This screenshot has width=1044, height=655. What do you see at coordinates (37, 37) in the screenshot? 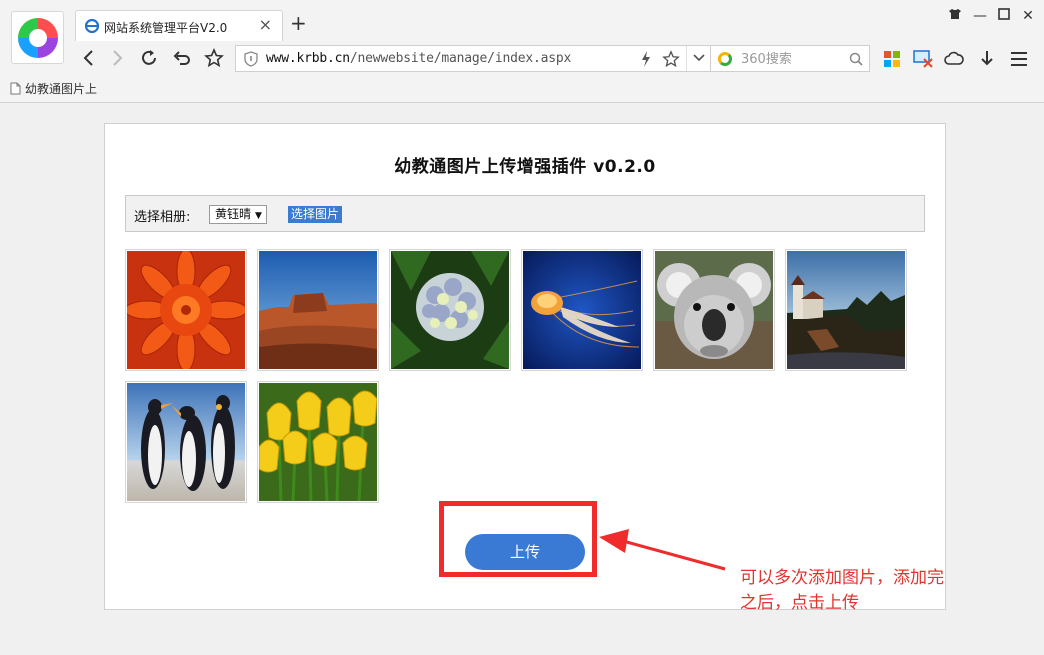
I see `browser-logo-icon` at bounding box center [37, 37].